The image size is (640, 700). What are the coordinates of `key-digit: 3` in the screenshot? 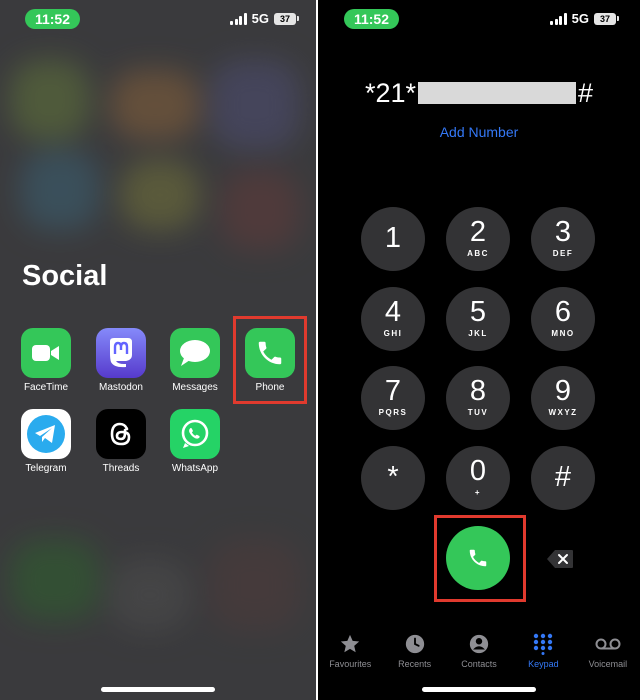 It's located at (563, 232).